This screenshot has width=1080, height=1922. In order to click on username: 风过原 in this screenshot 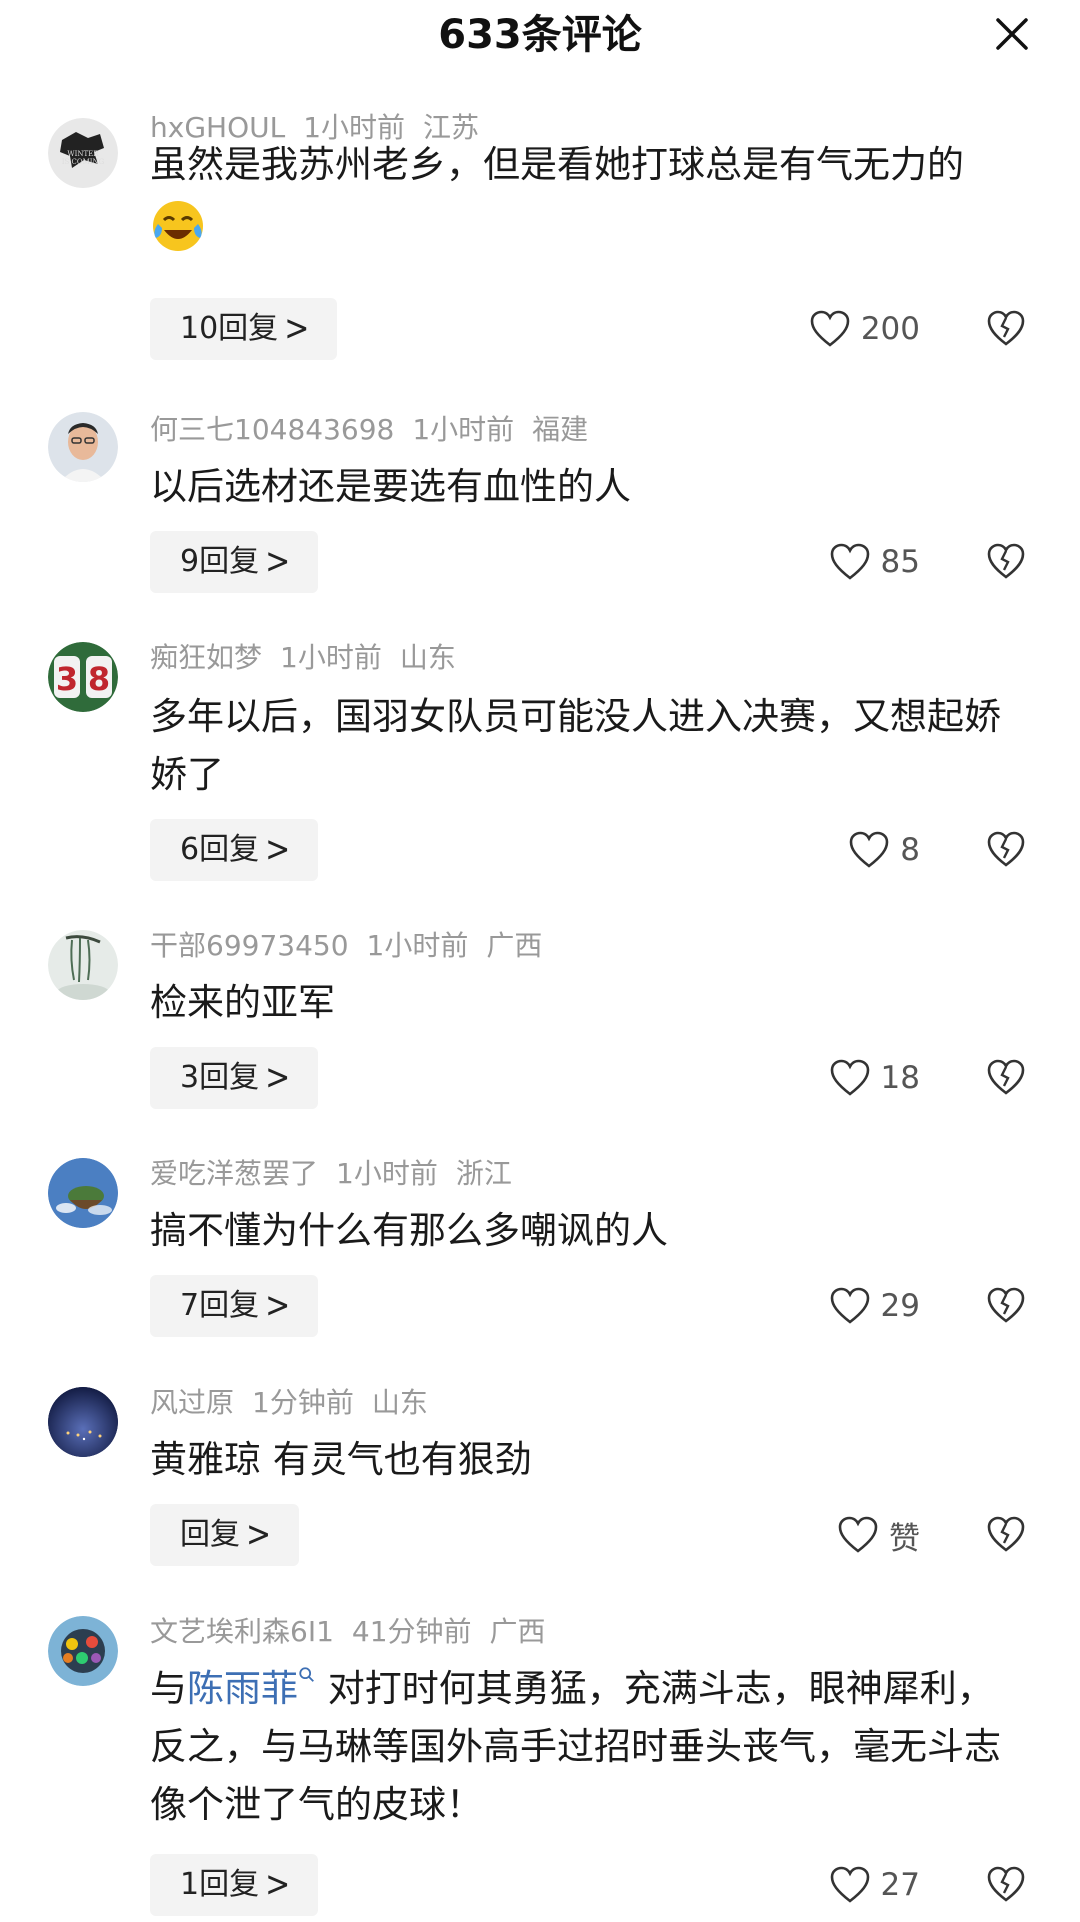, I will do `click(192, 1402)`.